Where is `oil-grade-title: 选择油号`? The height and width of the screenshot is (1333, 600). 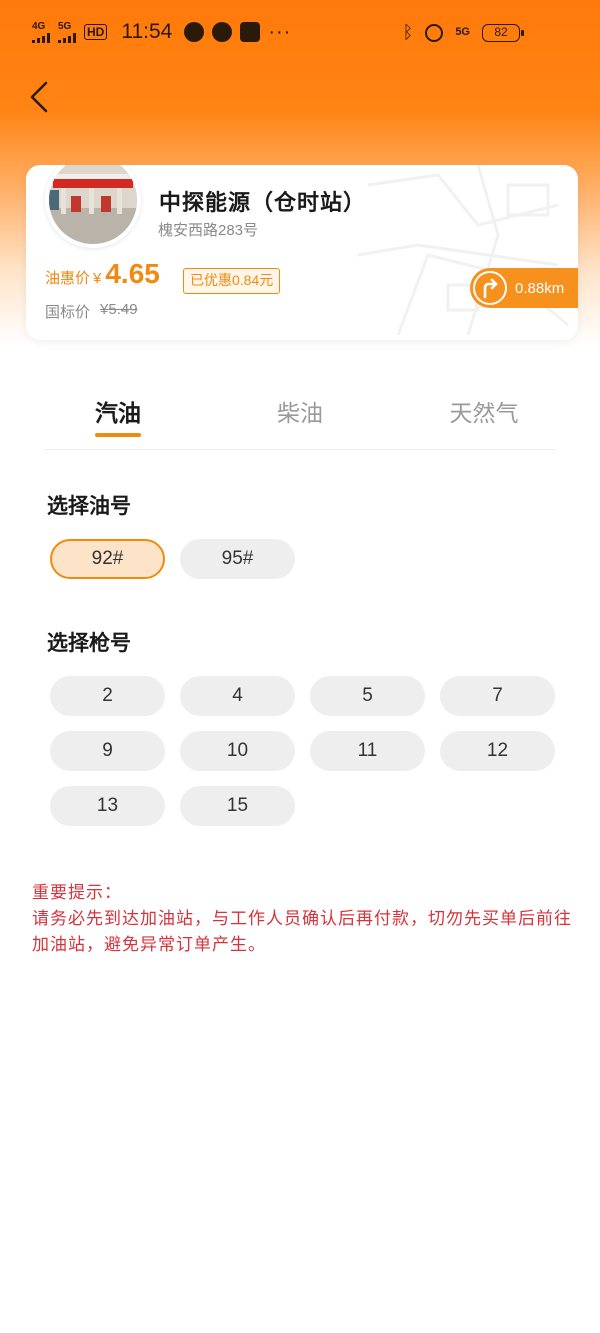 oil-grade-title: 选择油号 is located at coordinates (89, 506).